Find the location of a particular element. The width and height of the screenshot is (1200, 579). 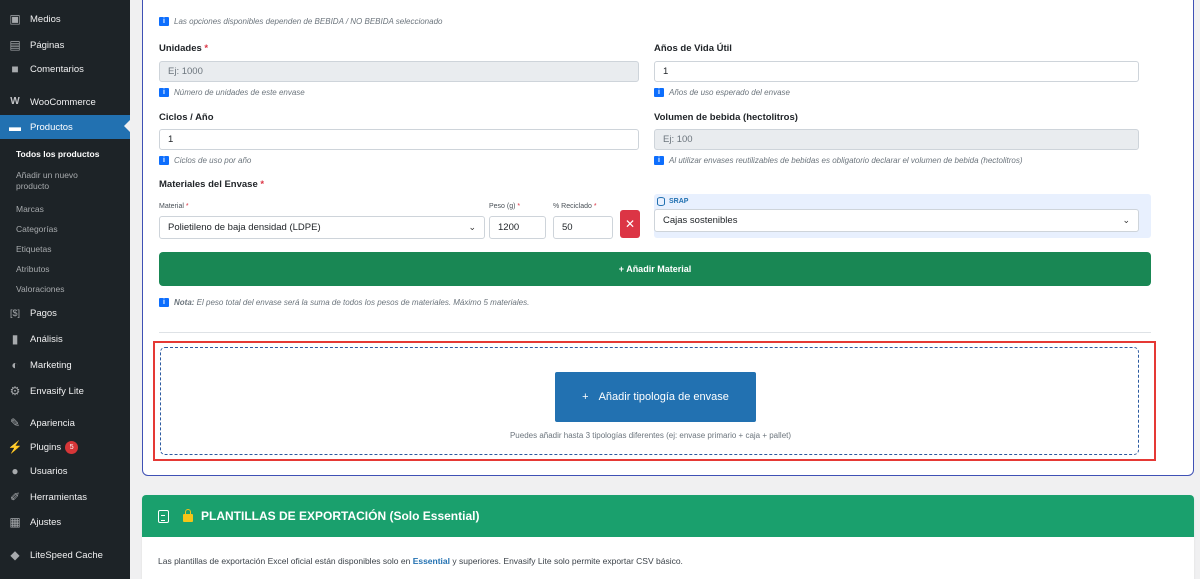

remove-material-button: ✕ is located at coordinates (630, 224).